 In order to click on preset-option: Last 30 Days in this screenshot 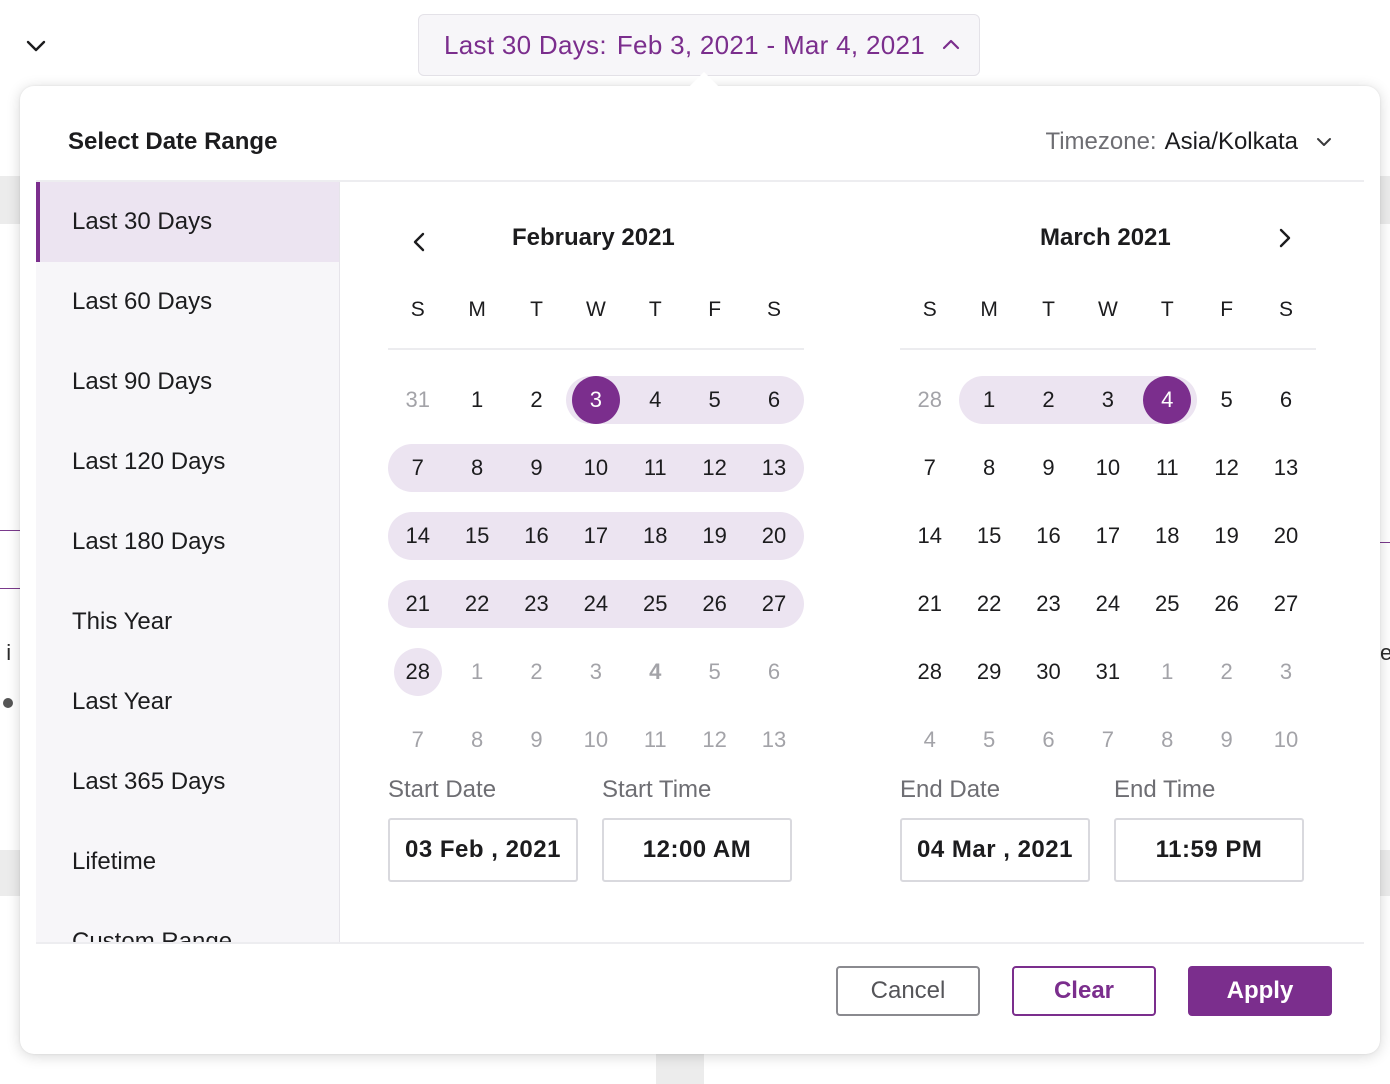, I will do `click(187, 222)`.